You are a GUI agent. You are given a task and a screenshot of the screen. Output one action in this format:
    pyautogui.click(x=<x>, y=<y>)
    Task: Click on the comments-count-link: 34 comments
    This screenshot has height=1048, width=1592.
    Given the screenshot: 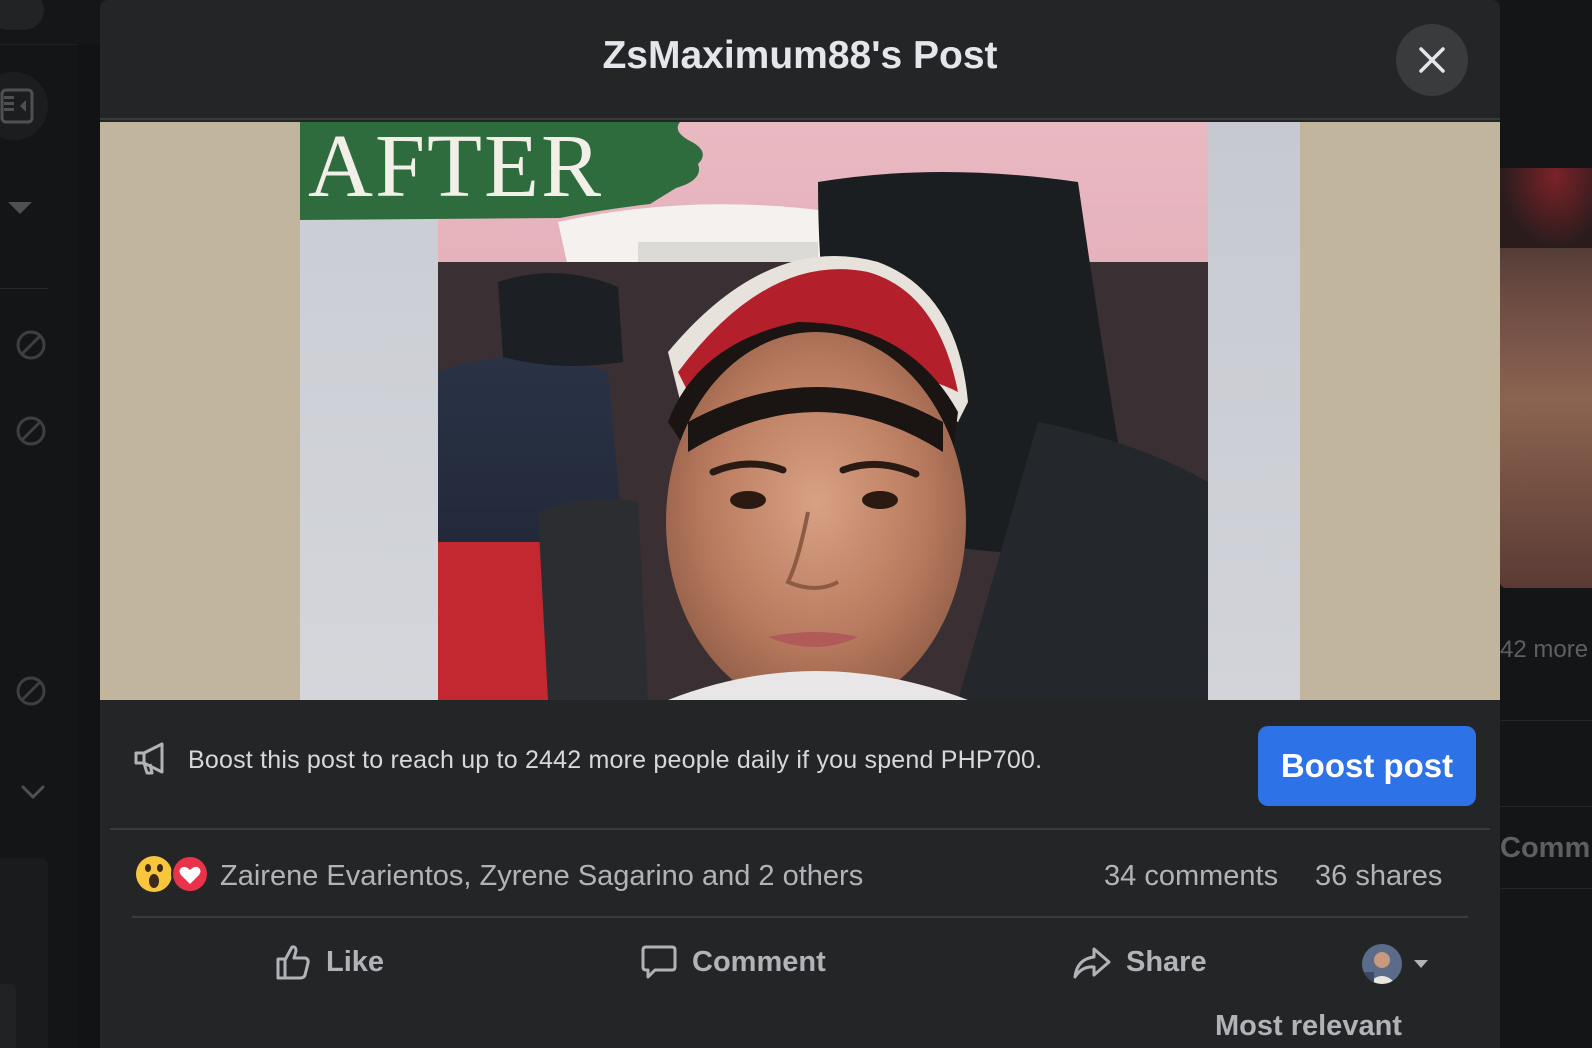 What is the action you would take?
    pyautogui.click(x=1191, y=876)
    